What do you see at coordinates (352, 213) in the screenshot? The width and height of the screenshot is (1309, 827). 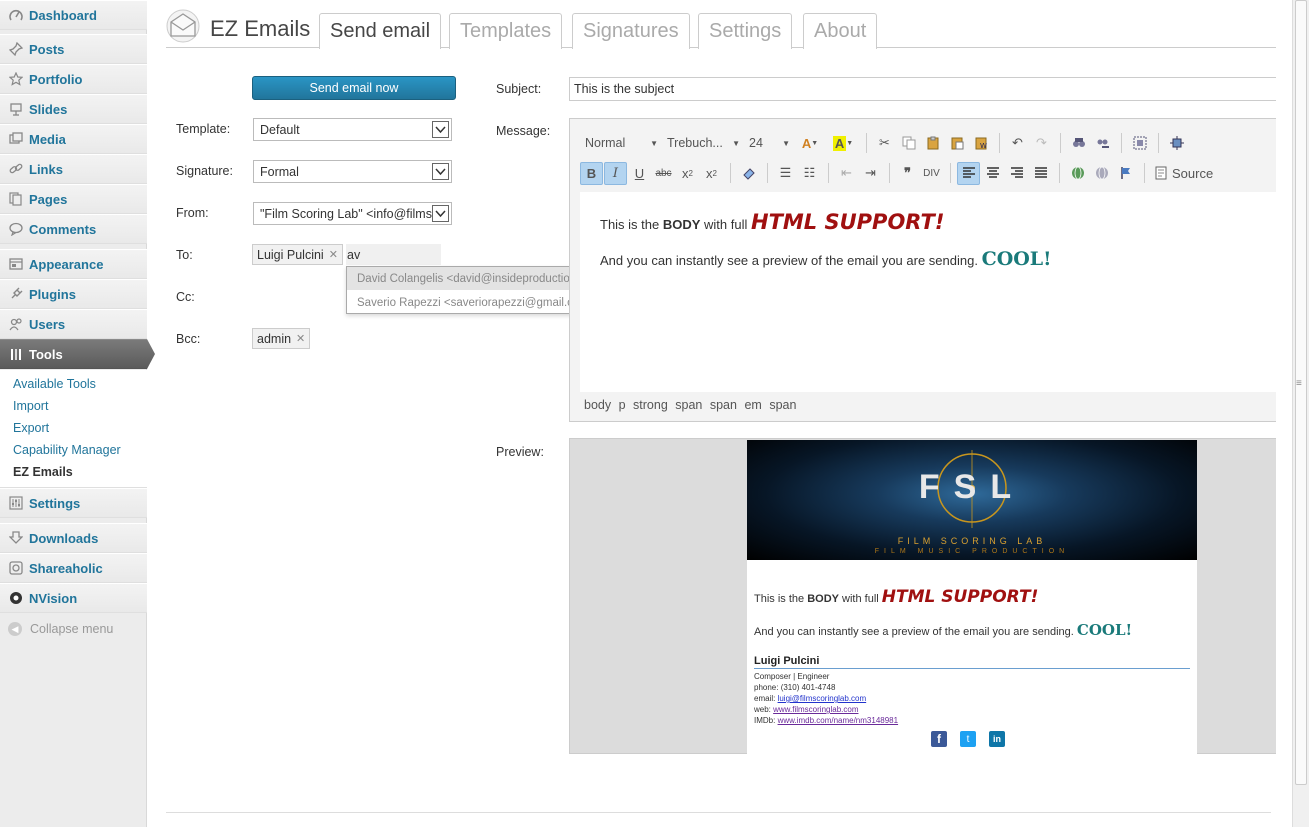 I see `from-select: "Film Scoring Lab" <info@films` at bounding box center [352, 213].